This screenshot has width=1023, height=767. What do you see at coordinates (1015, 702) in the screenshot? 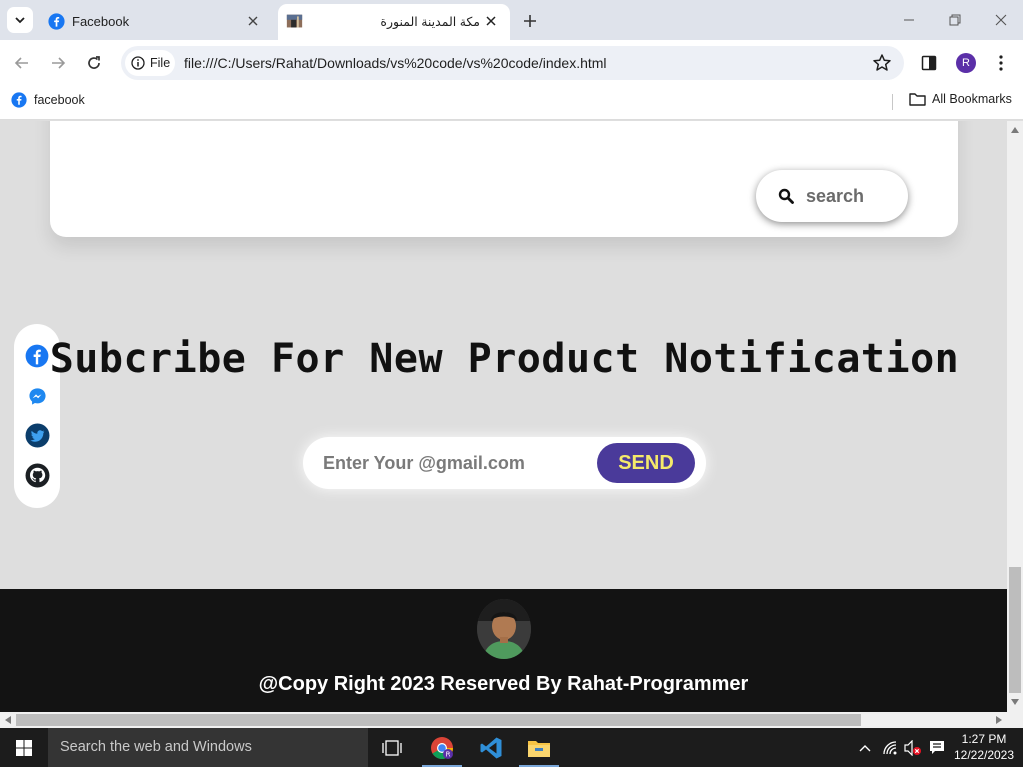
I see `scroll-down-icon` at bounding box center [1015, 702].